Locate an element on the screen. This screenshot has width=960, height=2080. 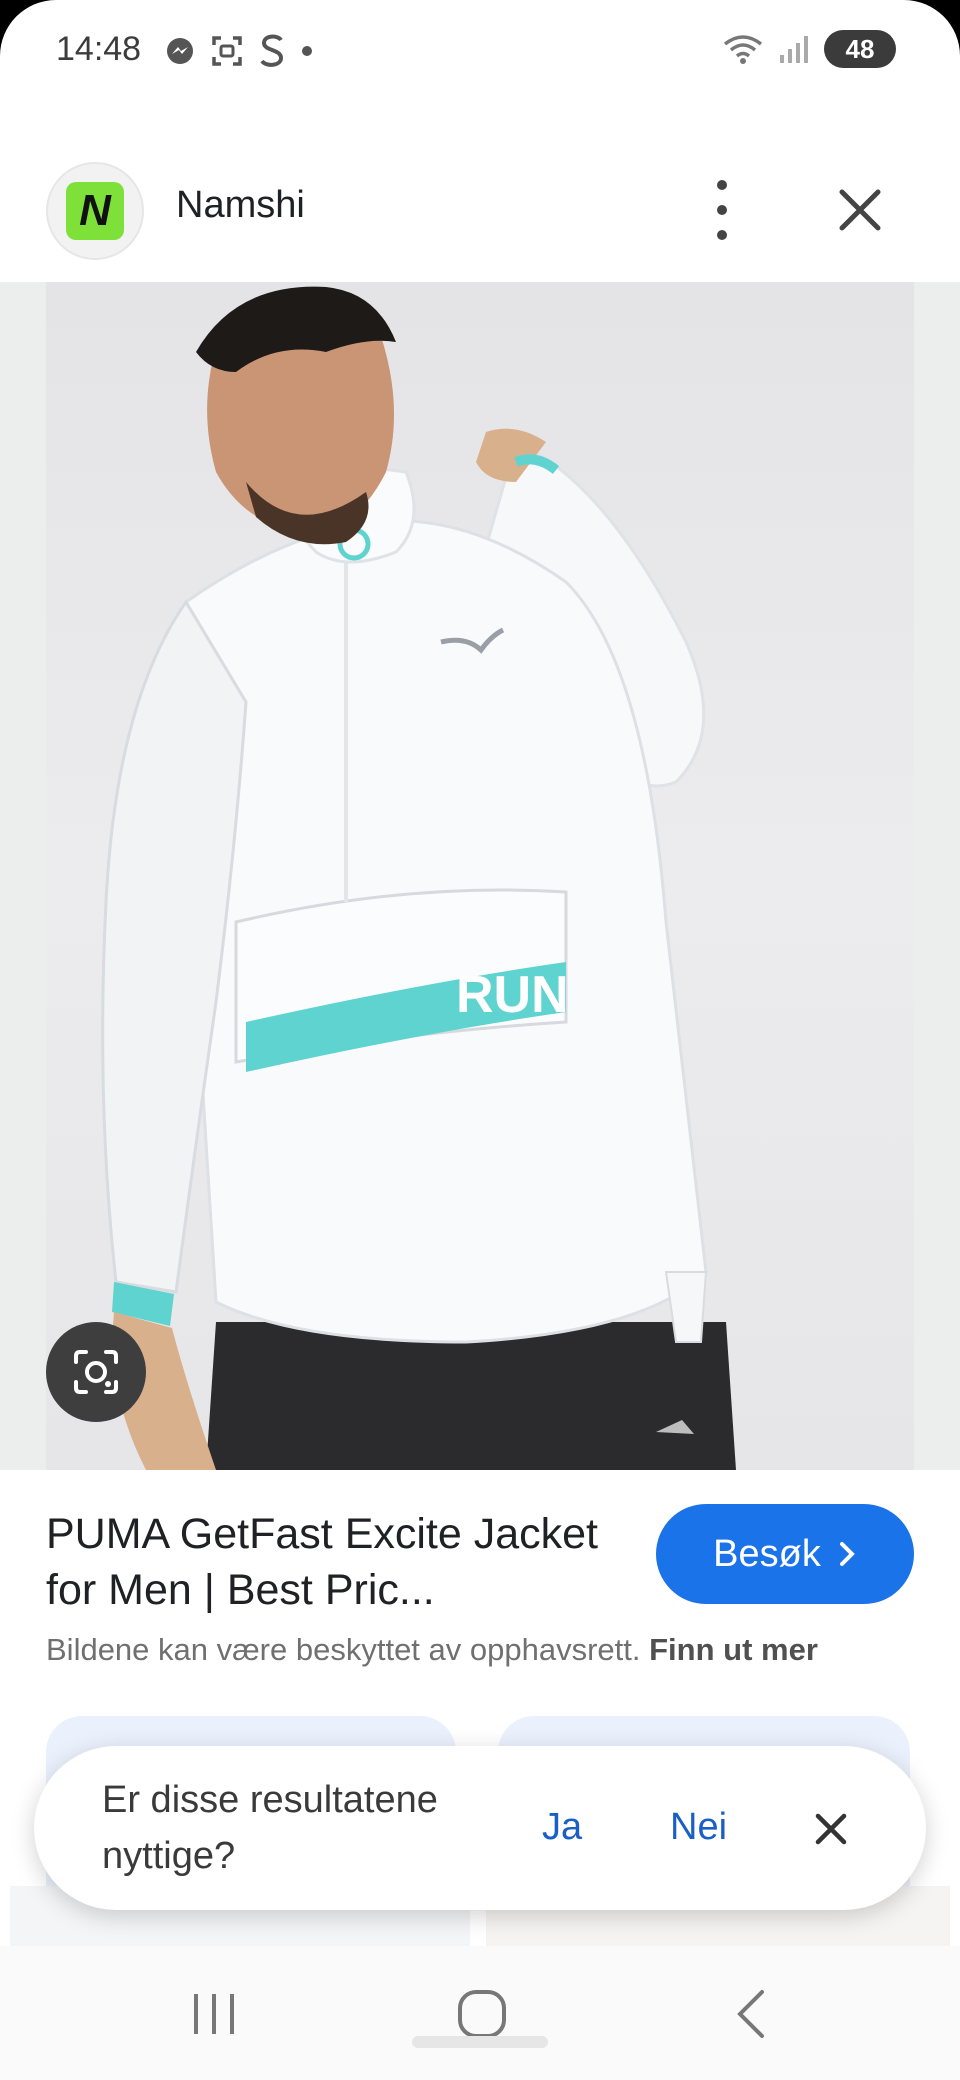
google-lens-icon is located at coordinates (96, 1372).